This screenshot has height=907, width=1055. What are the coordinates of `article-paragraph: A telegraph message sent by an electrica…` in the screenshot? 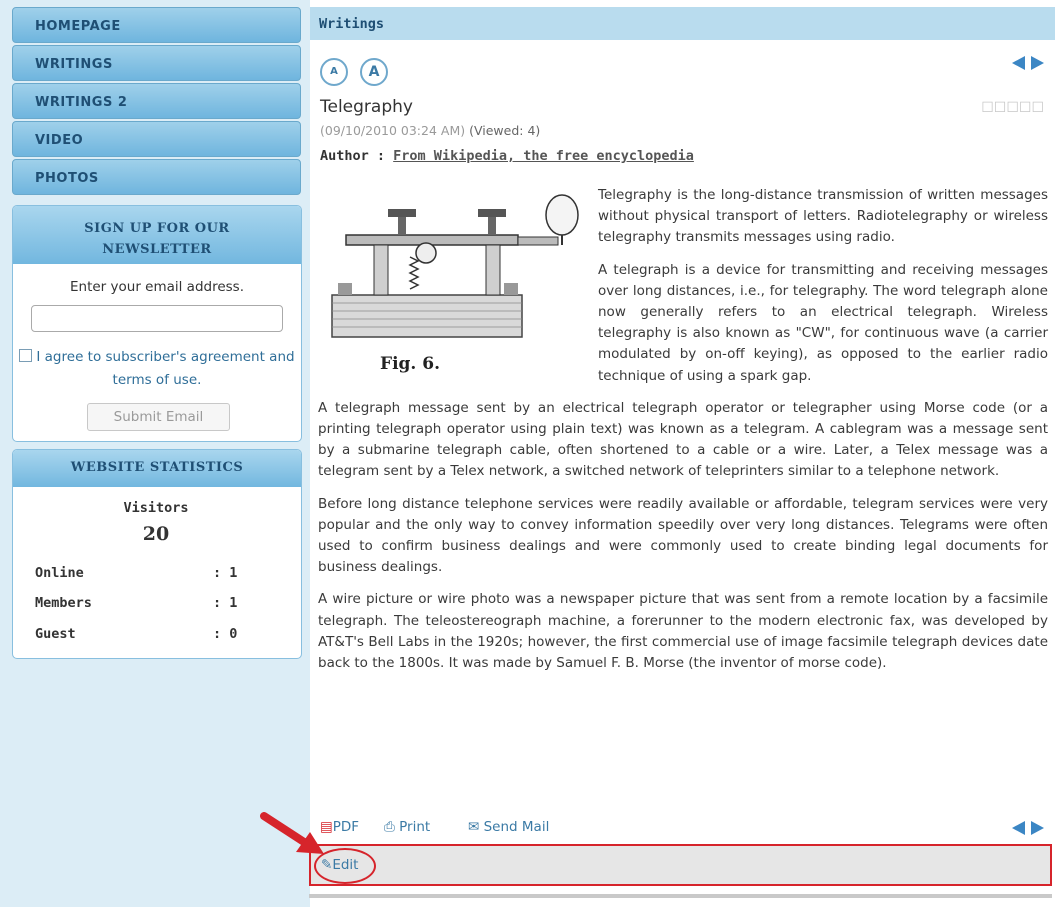 It's located at (683, 439).